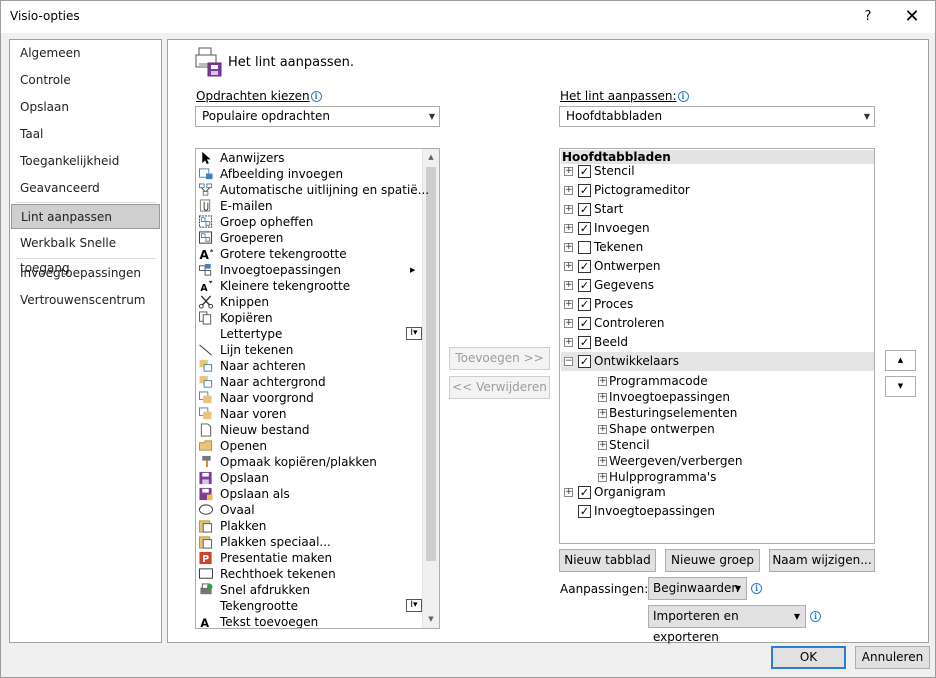 This screenshot has height=678, width=936. Describe the element at coordinates (431, 157) in the screenshot. I see `scroll-up-icon: ▲` at that location.